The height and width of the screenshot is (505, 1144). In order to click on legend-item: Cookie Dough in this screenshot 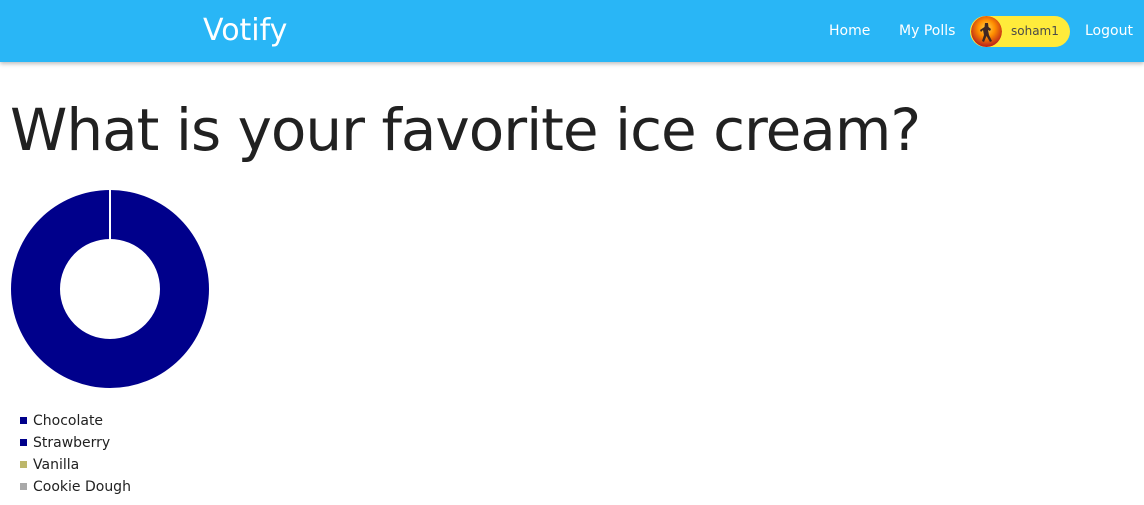, I will do `click(75, 487)`.